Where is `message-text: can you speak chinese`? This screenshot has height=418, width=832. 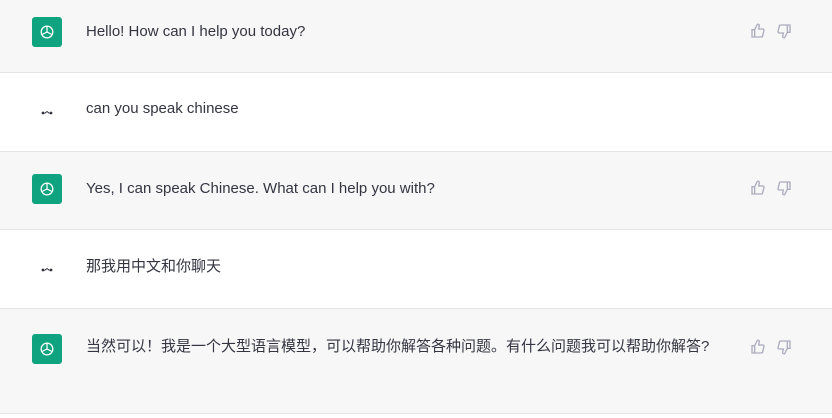 message-text: can you speak chinese is located at coordinates (162, 108).